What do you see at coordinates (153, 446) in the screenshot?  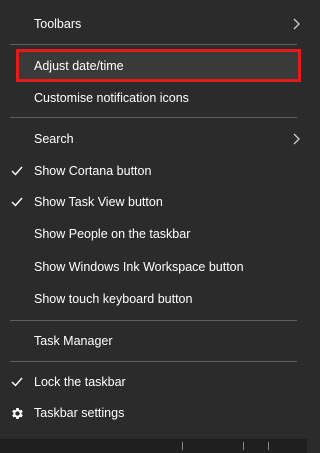 I see `taskbar-strip` at bounding box center [153, 446].